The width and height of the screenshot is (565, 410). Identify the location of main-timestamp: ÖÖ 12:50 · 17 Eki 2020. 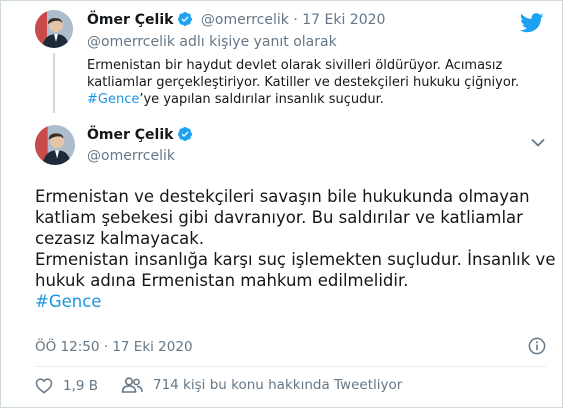
(114, 347).